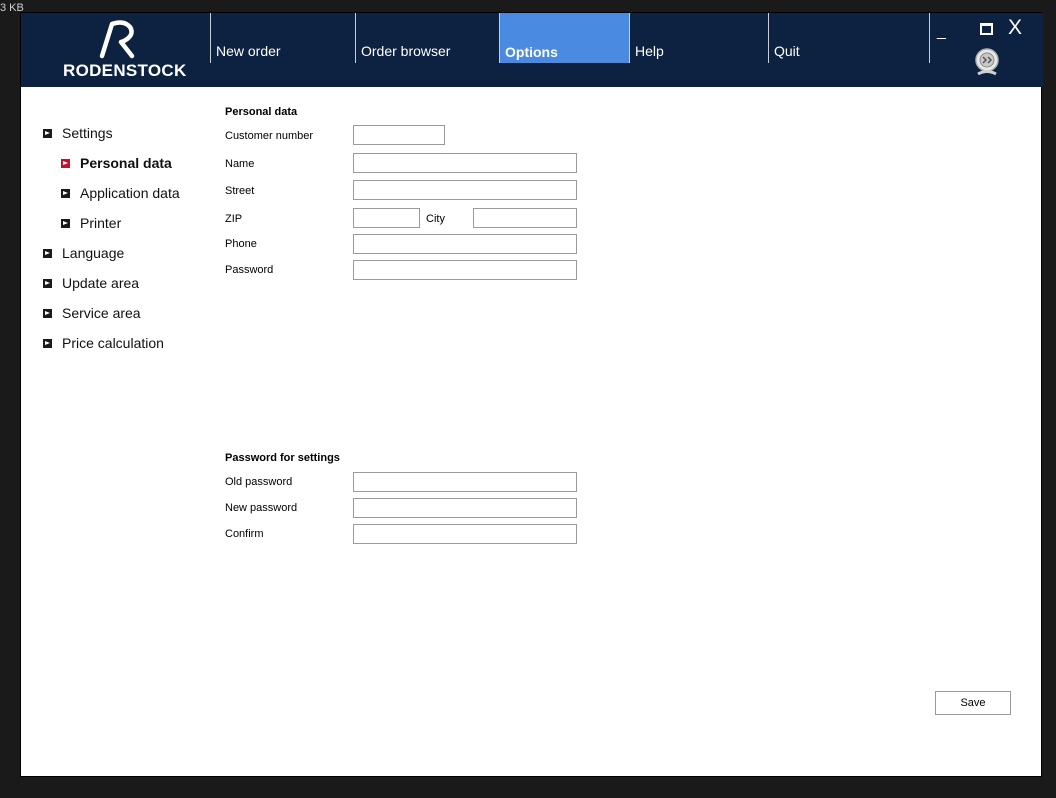  Describe the element at coordinates (249, 270) in the screenshot. I see `password-label: Password` at that location.